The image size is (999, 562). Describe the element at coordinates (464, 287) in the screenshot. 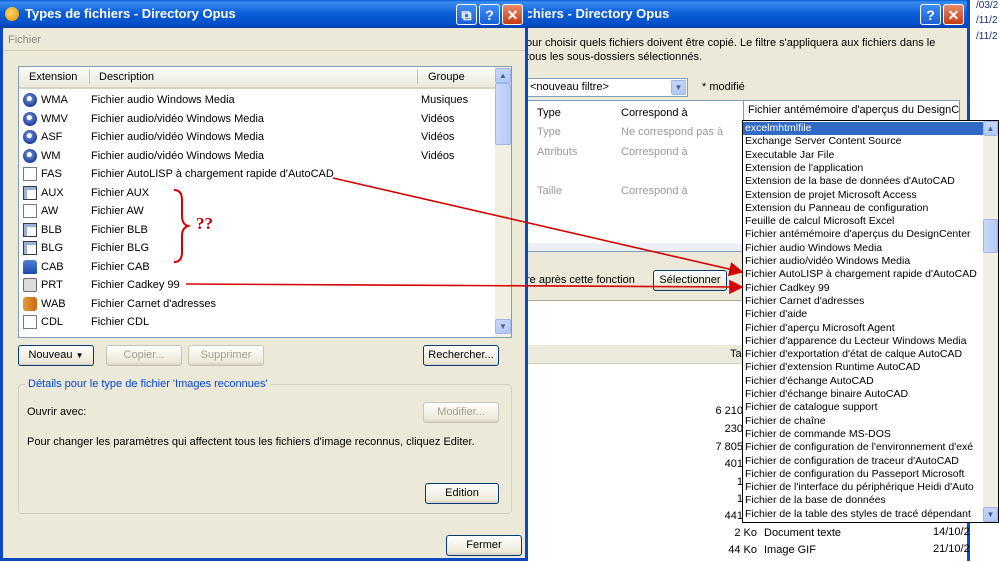

I see `arrow-cadkey` at that location.